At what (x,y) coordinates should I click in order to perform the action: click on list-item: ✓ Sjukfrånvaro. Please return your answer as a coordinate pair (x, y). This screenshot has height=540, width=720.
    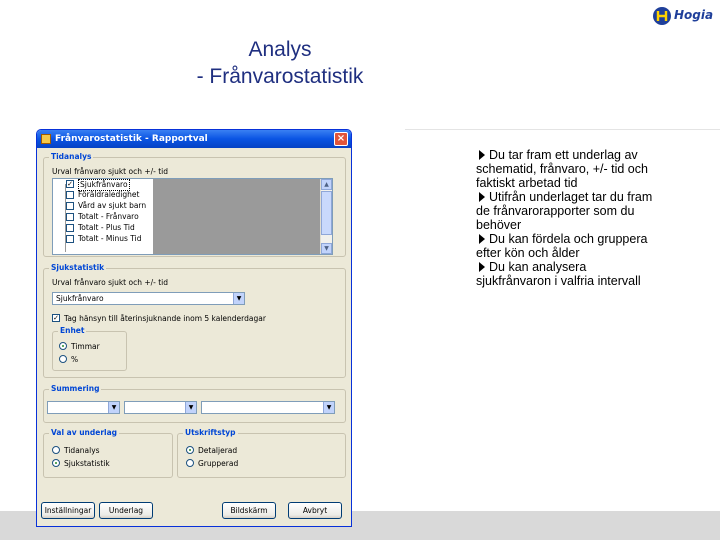
    Looking at the image, I should click on (192, 185).